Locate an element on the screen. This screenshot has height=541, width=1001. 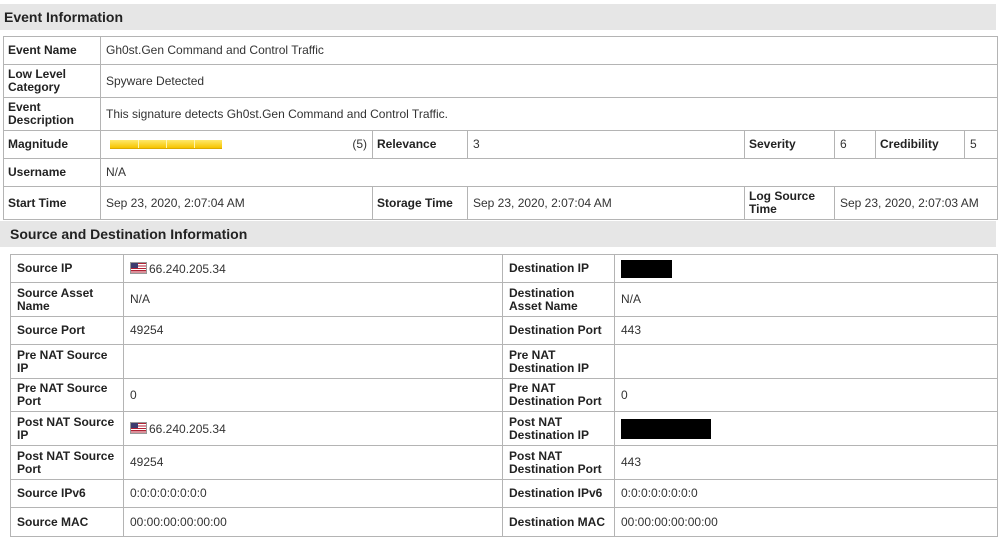
low-level-category-row: Low Level Category Spyware Detected is located at coordinates (501, 81).